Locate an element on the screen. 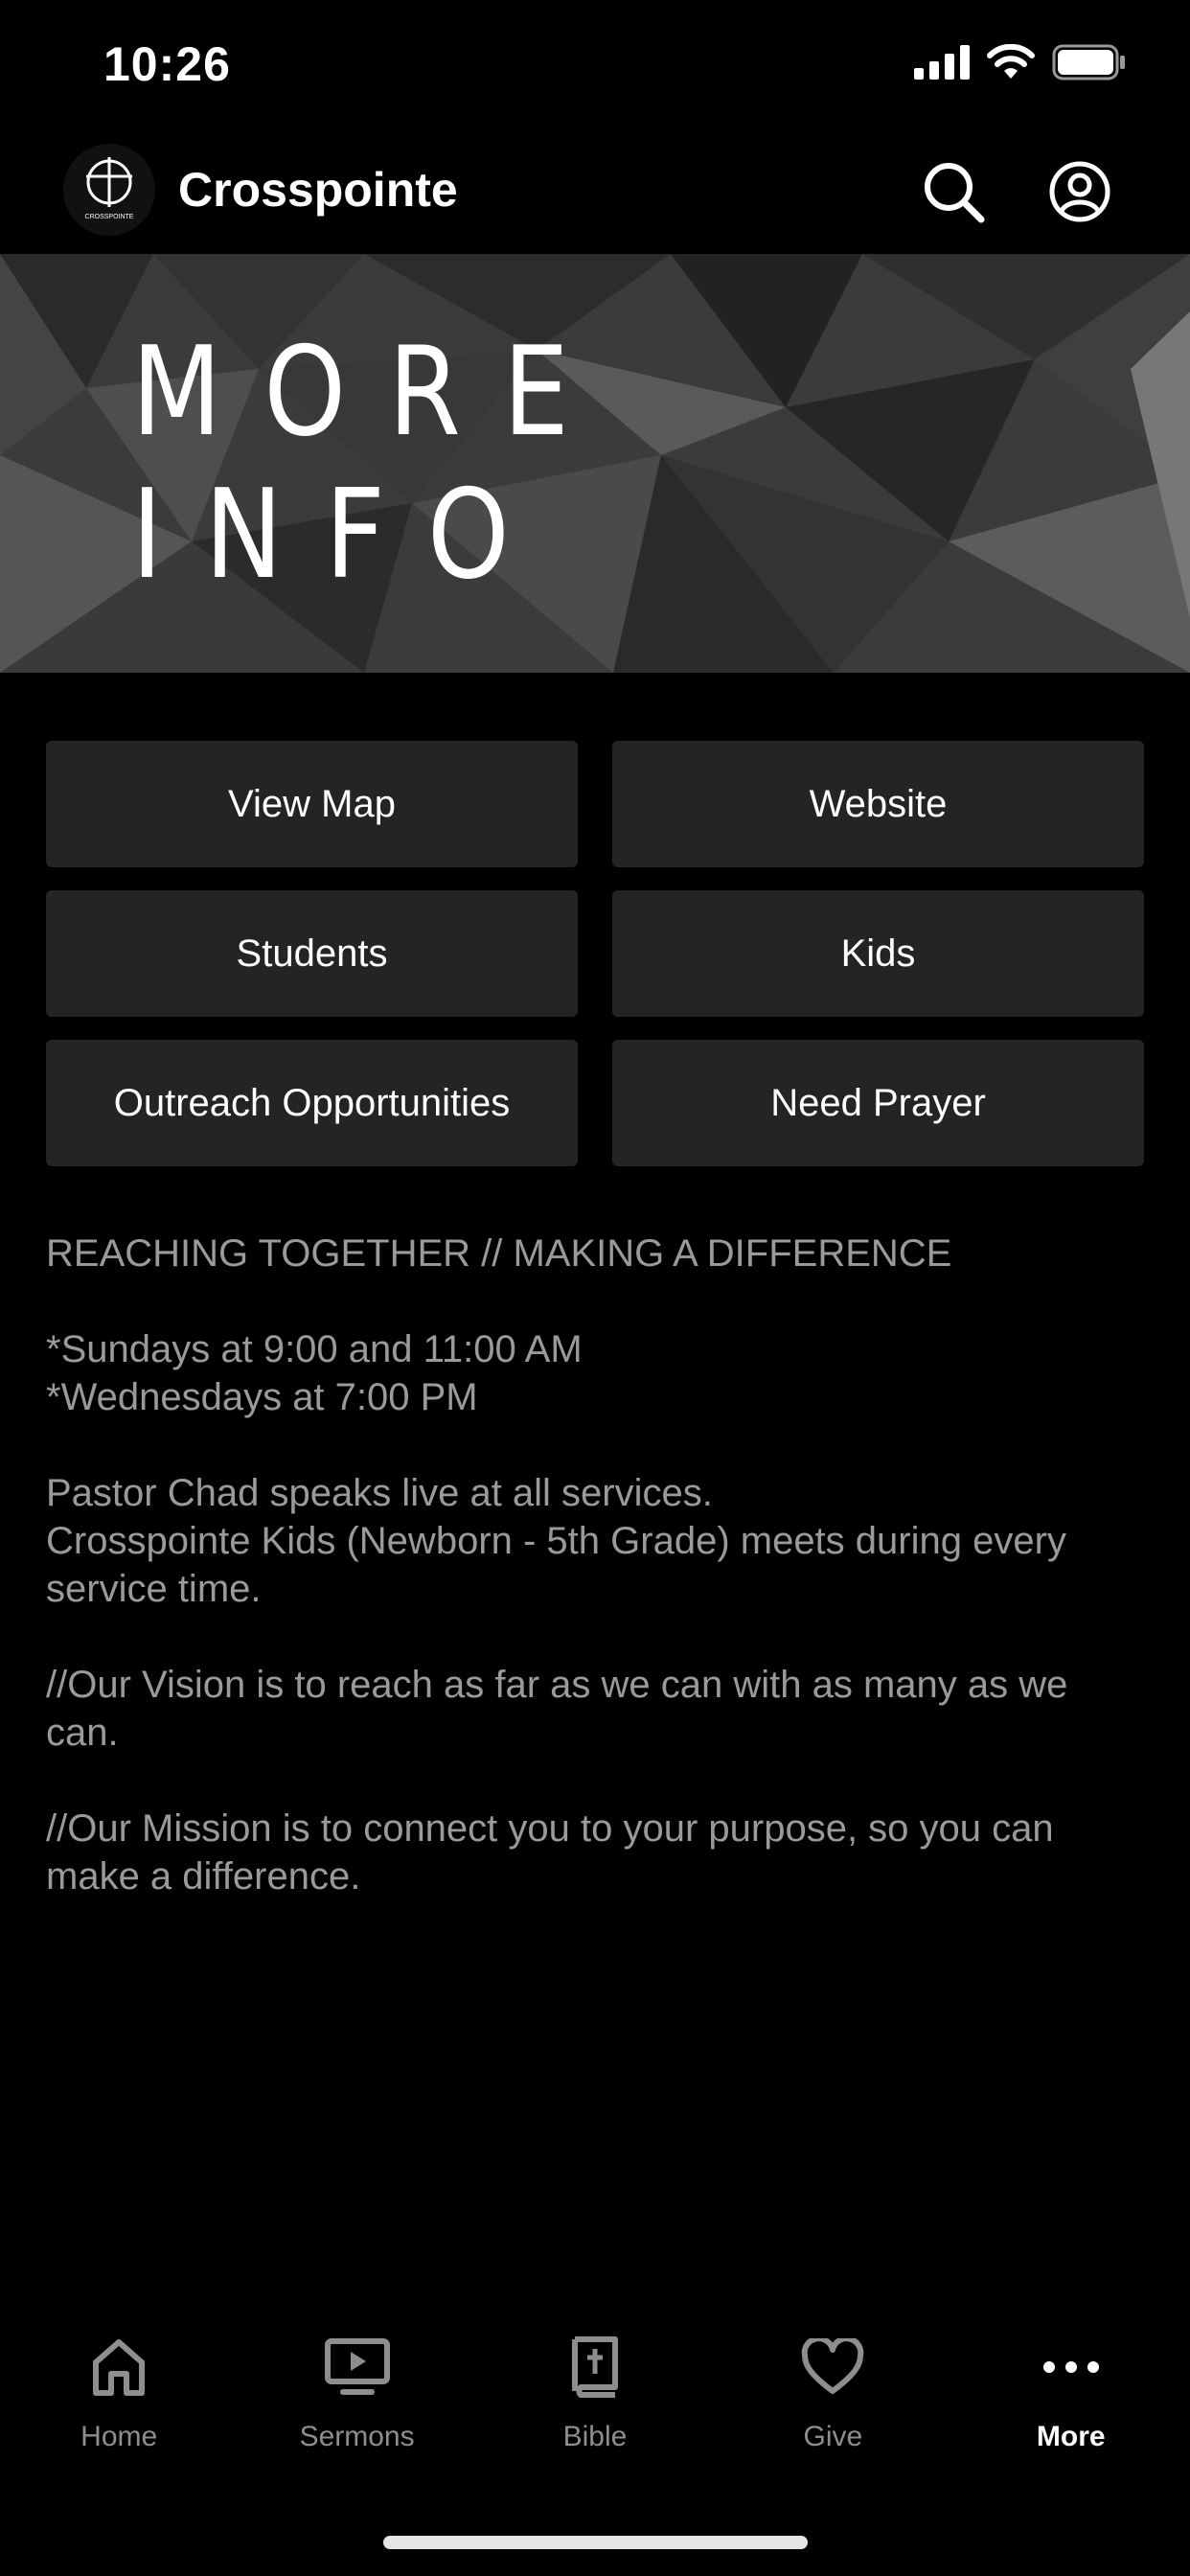 Image resolution: width=1190 pixels, height=2576 pixels. bible-icon is located at coordinates (594, 2367).